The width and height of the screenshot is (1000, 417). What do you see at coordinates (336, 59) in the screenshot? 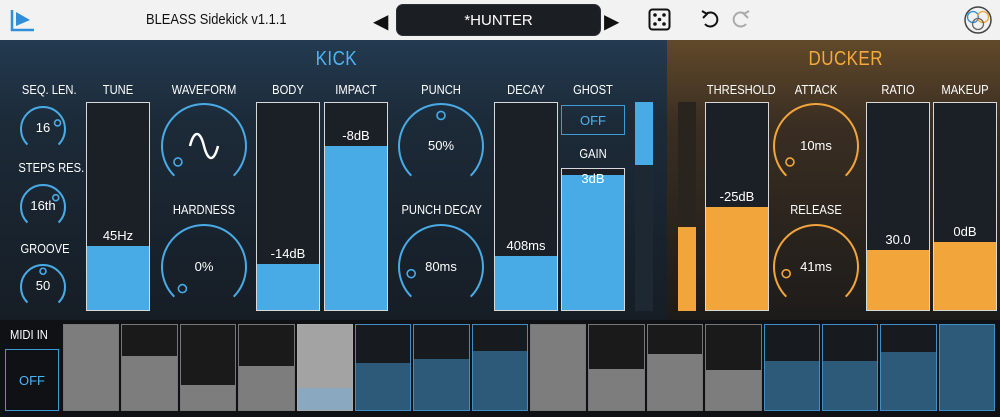
I see `kick-title: KICK` at bounding box center [336, 59].